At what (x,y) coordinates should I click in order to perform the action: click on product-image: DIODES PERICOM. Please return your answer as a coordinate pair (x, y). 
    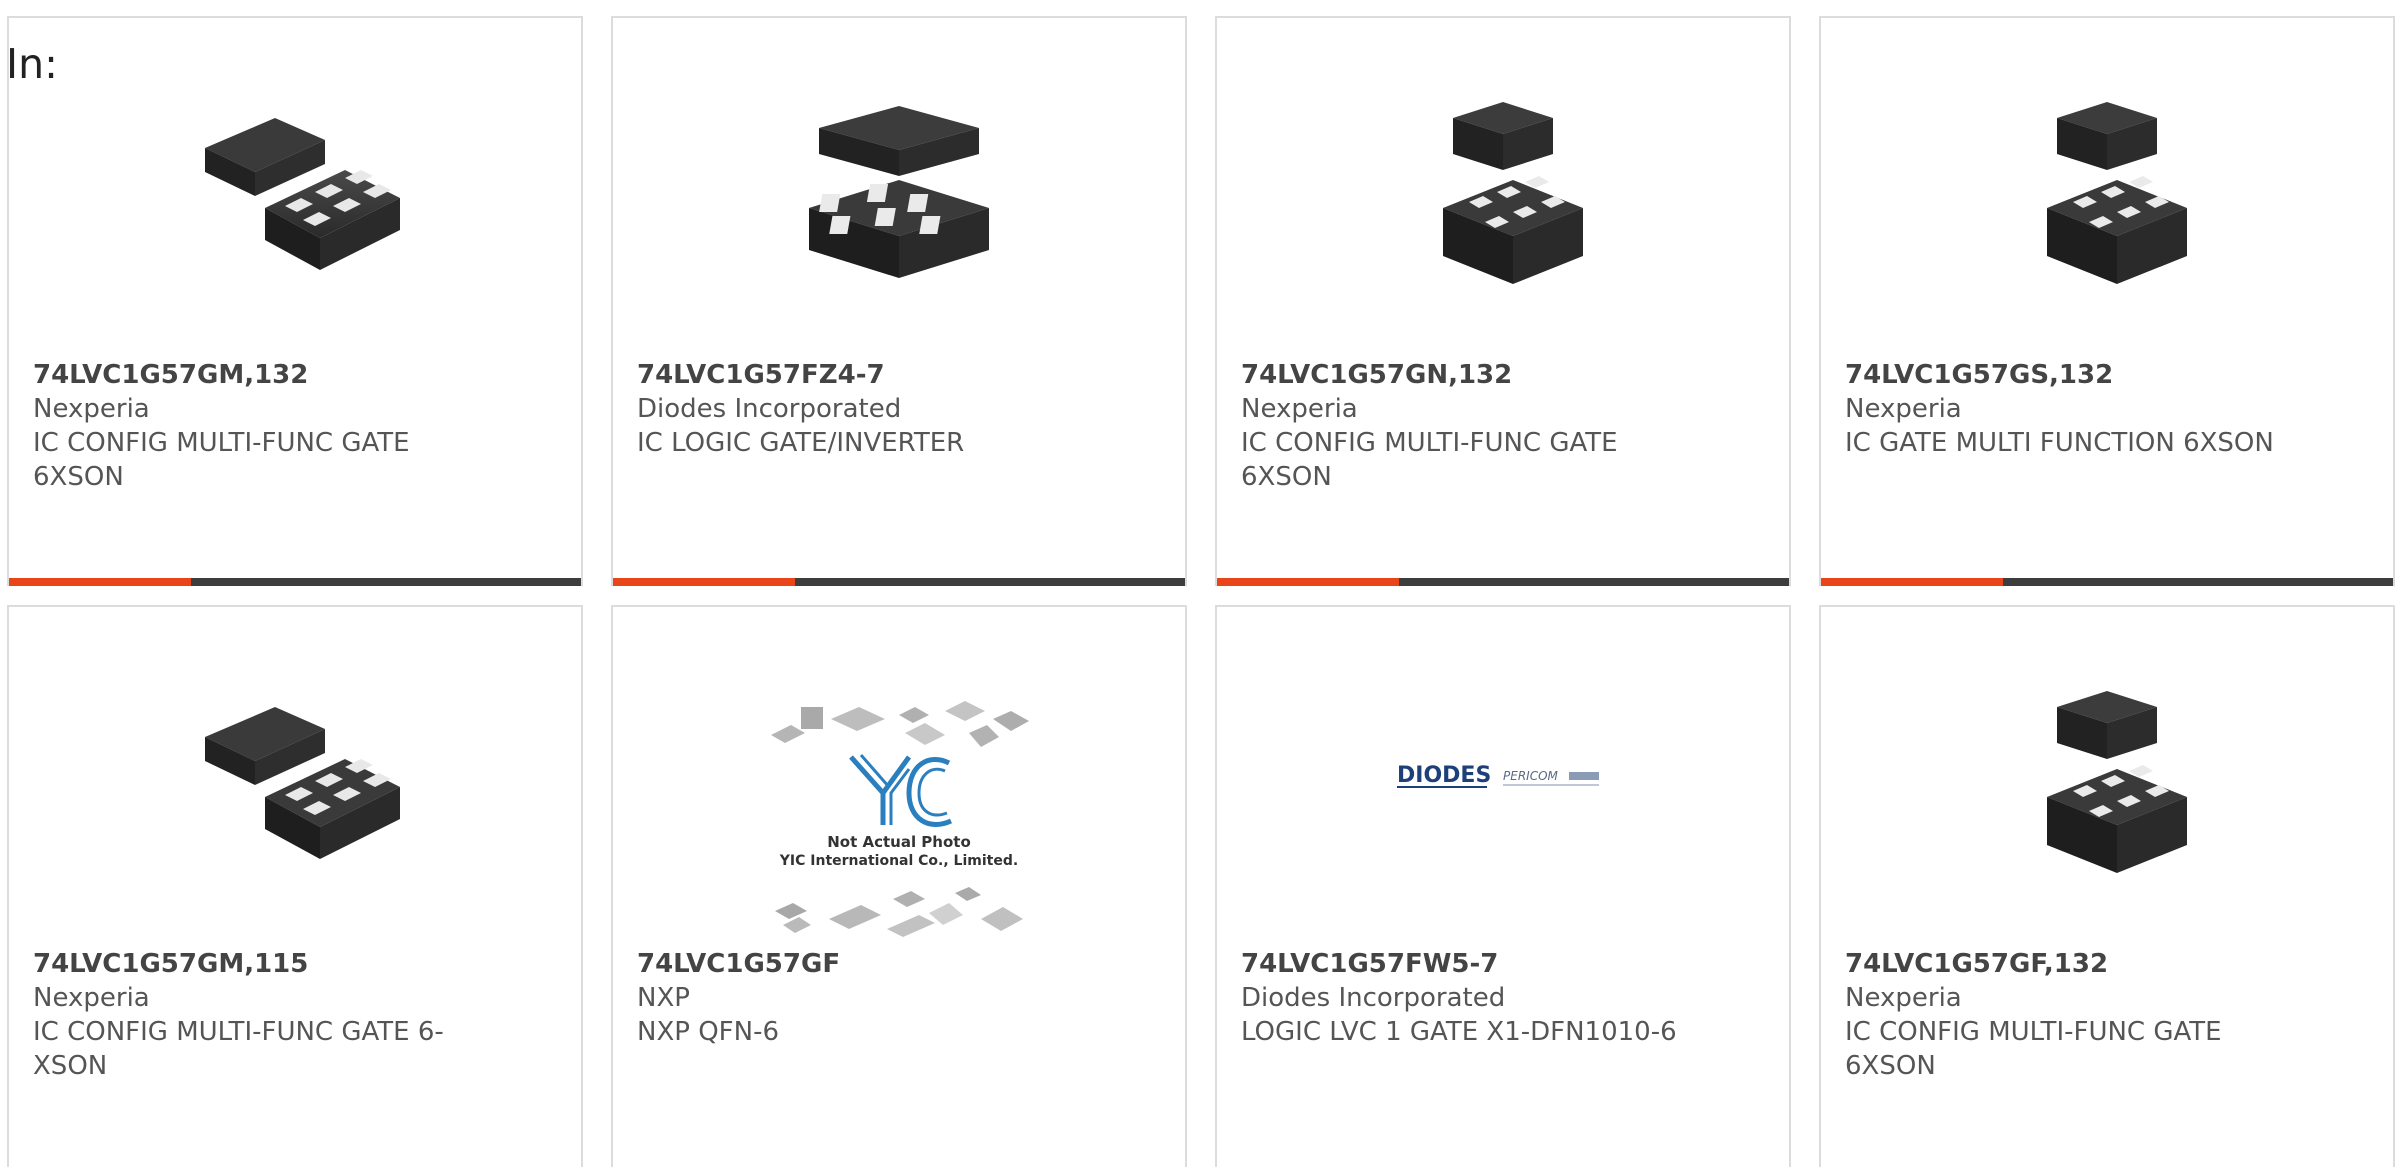
    Looking at the image, I should click on (1503, 782).